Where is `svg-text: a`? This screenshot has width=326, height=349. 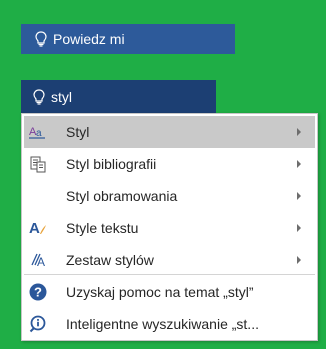 svg-text: a is located at coordinates (39, 133).